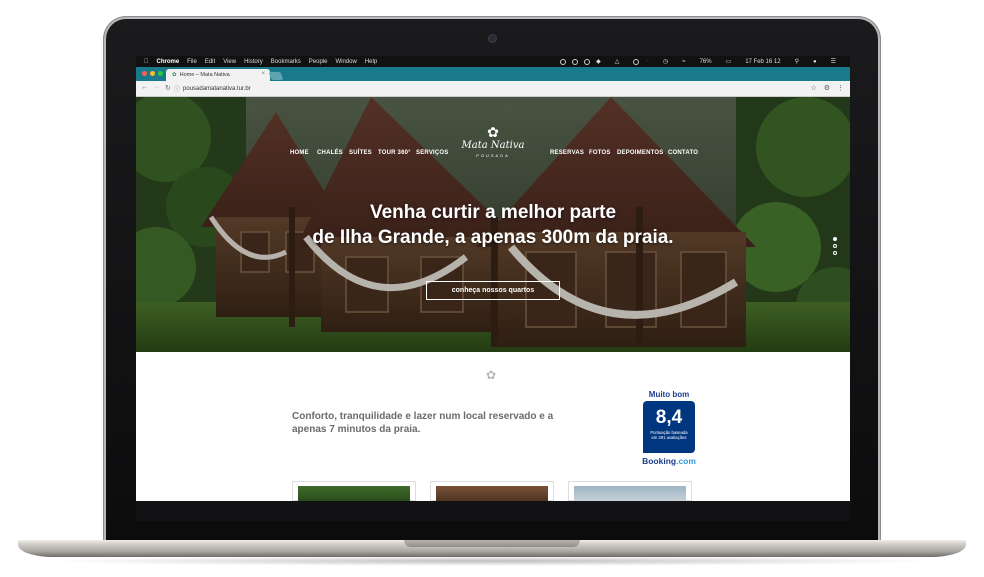  What do you see at coordinates (493, 145) in the screenshot?
I see `logo-name: Mata Nativa` at bounding box center [493, 145].